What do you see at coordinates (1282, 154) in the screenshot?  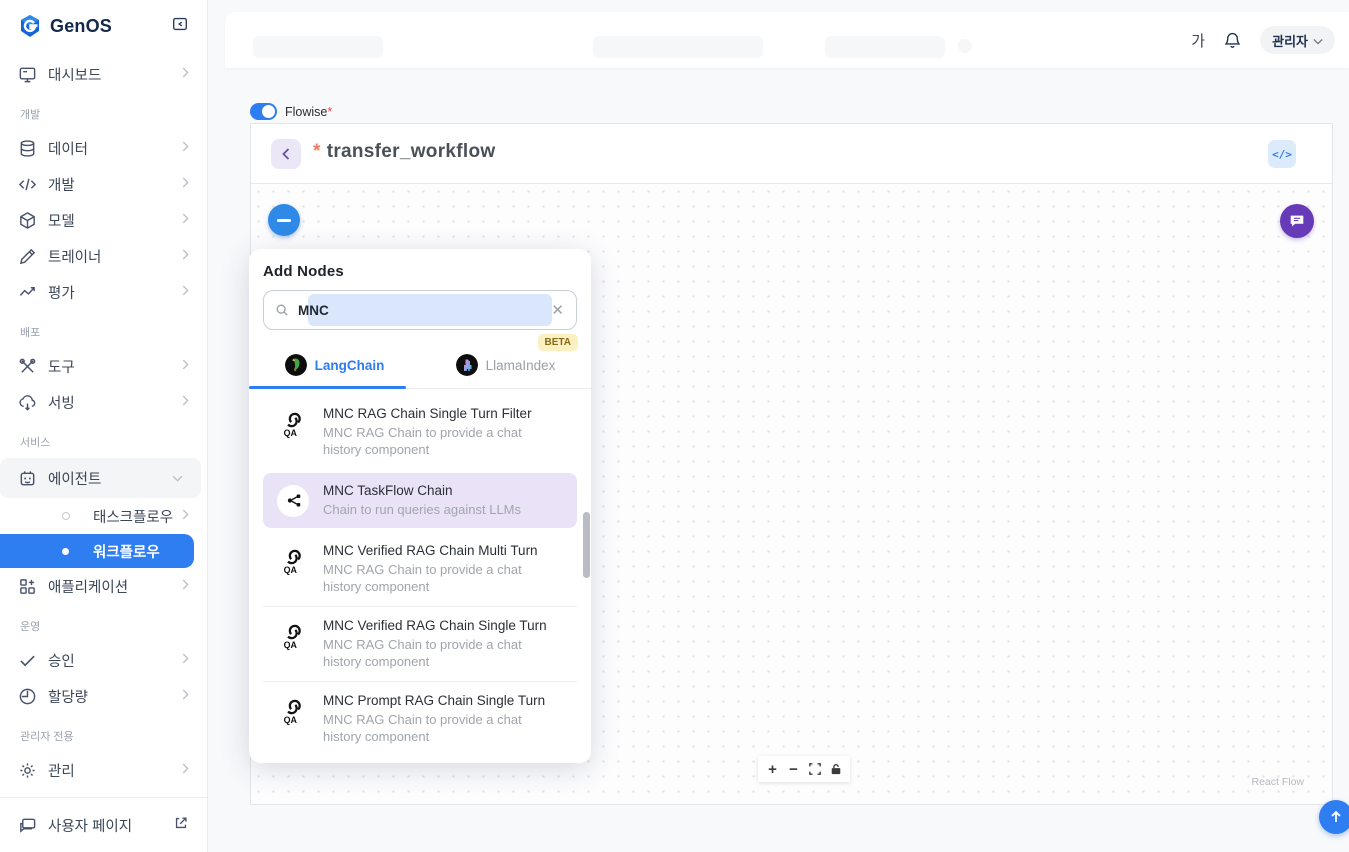 I see `view-code-button: </>` at bounding box center [1282, 154].